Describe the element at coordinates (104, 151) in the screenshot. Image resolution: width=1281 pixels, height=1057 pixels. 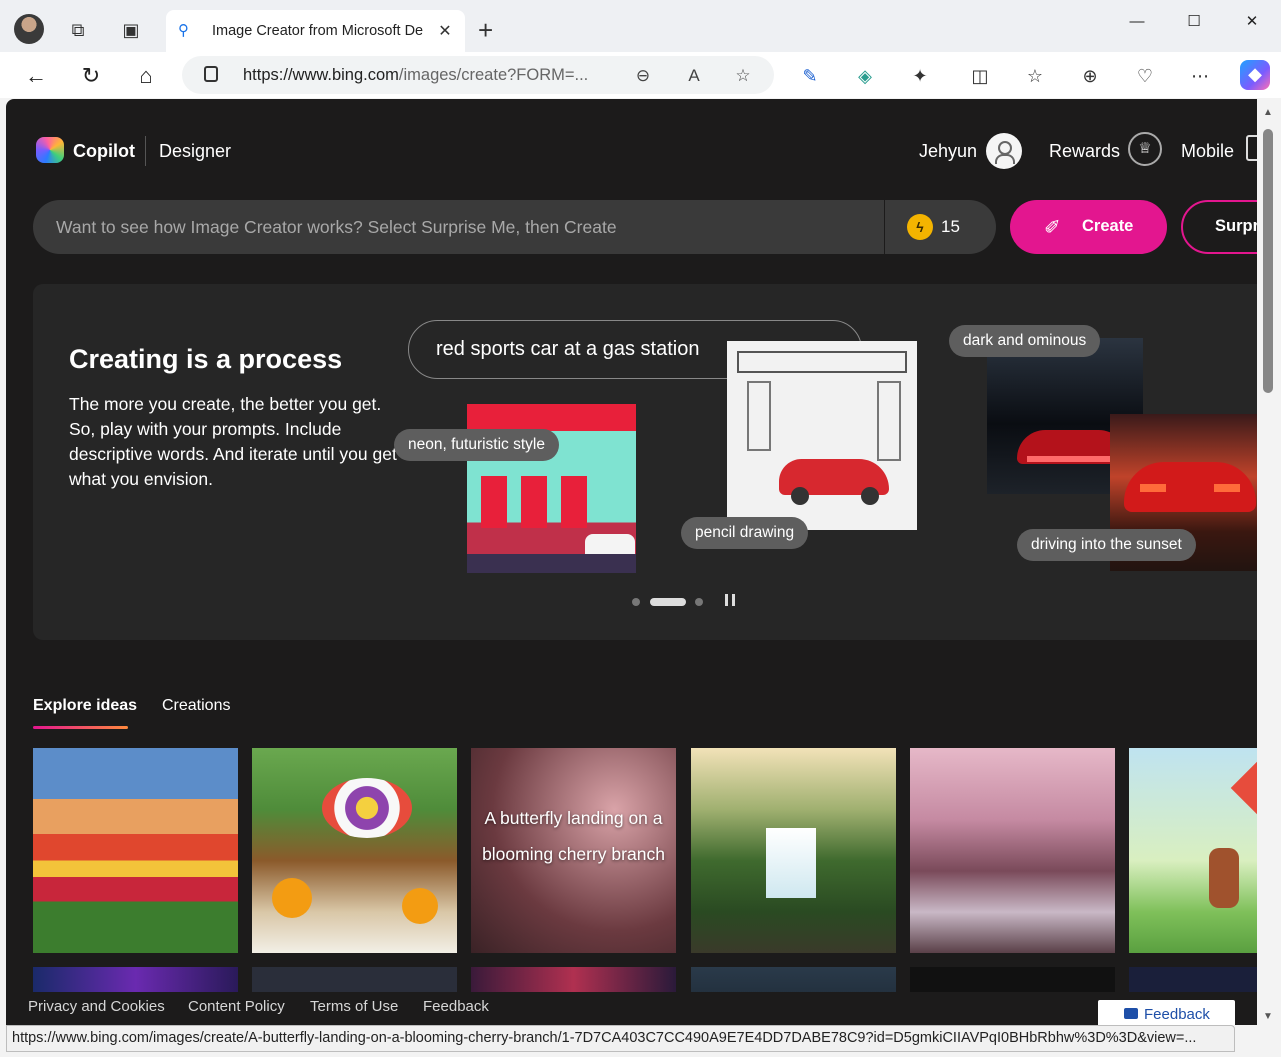
I see `brand-name: Copilot` at that location.